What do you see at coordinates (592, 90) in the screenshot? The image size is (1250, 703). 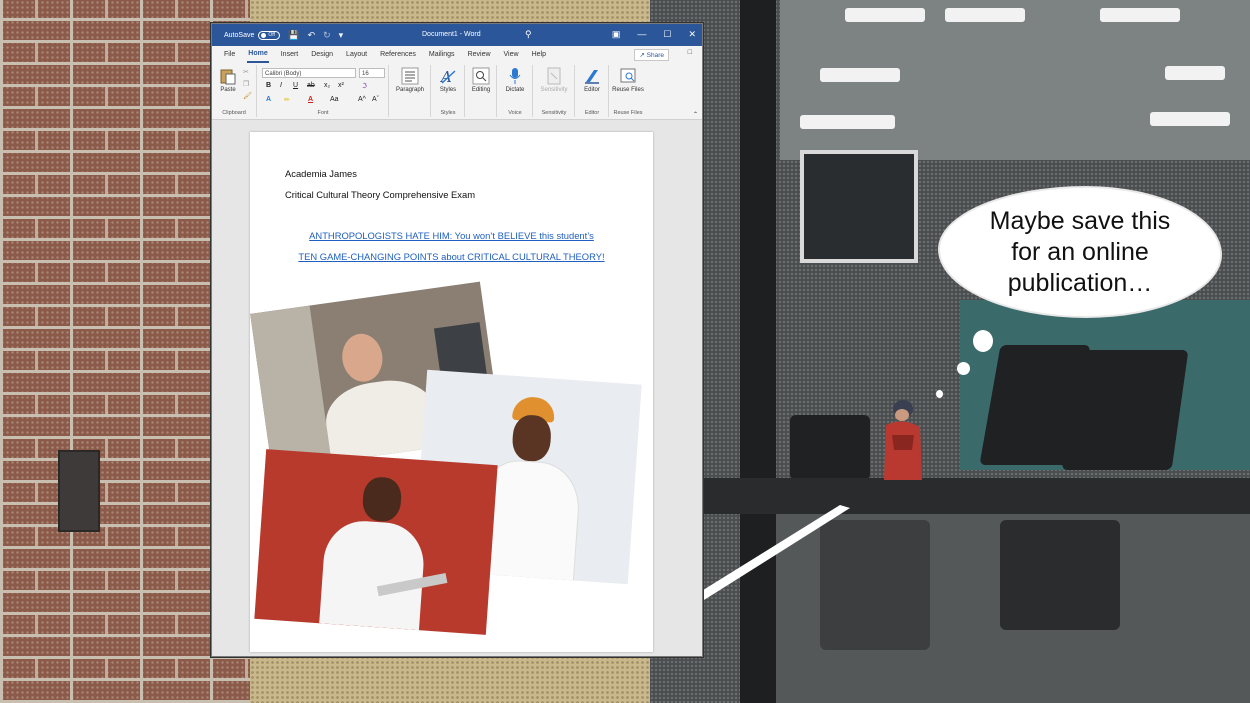 I see `editor-label: Editor` at bounding box center [592, 90].